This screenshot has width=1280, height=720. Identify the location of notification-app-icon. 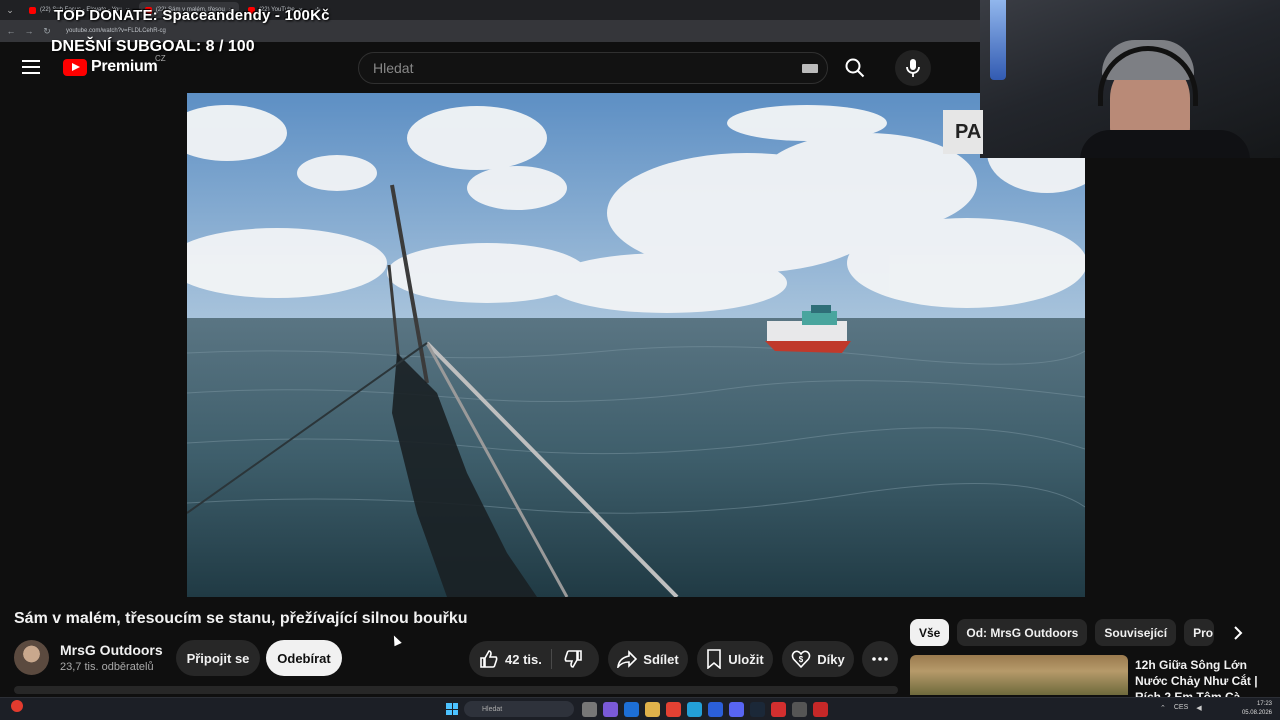
(17, 706).